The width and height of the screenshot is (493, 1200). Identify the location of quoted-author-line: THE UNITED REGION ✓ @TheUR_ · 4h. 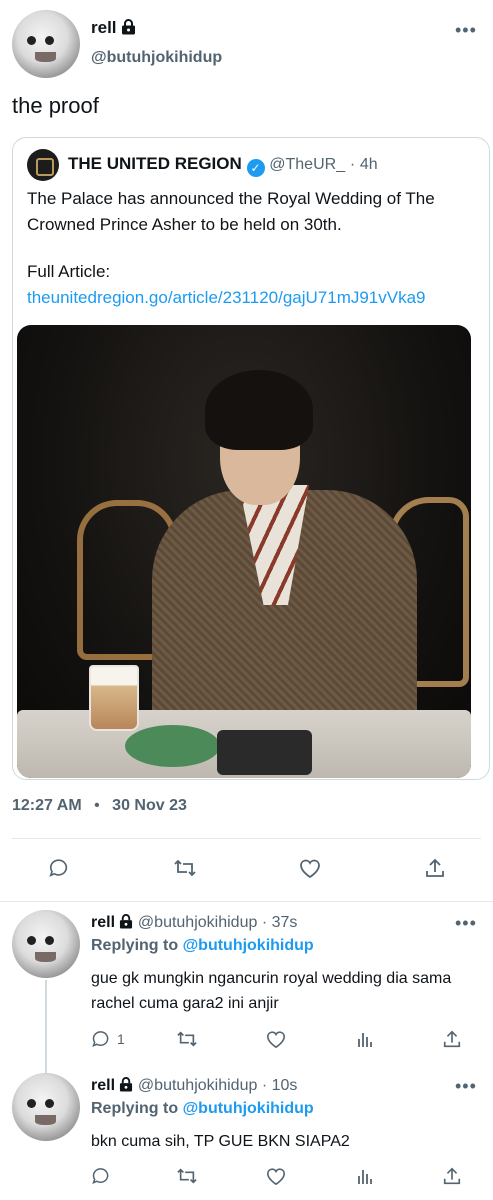
(223, 165).